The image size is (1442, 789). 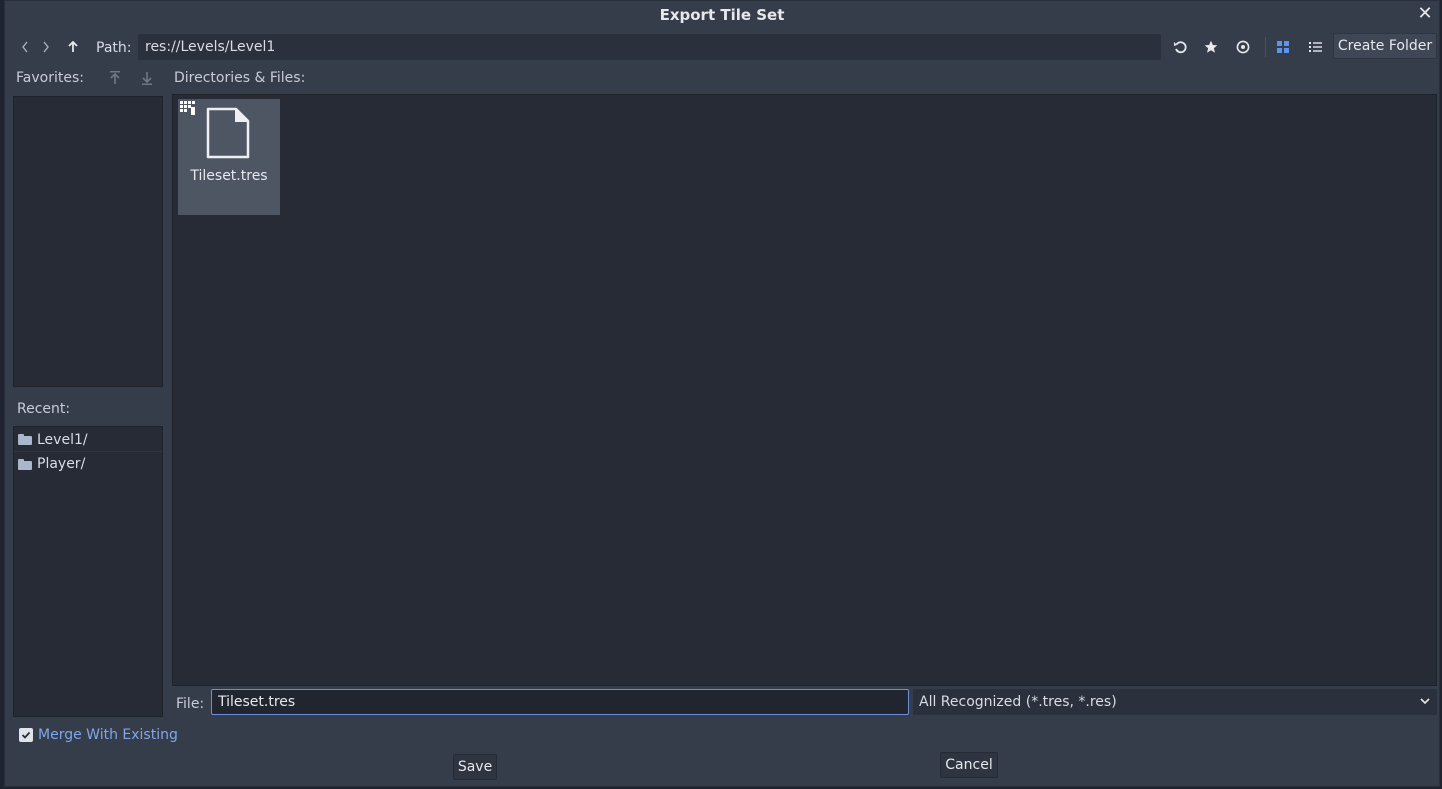 I want to click on chevron-left-icon, so click(x=25, y=47).